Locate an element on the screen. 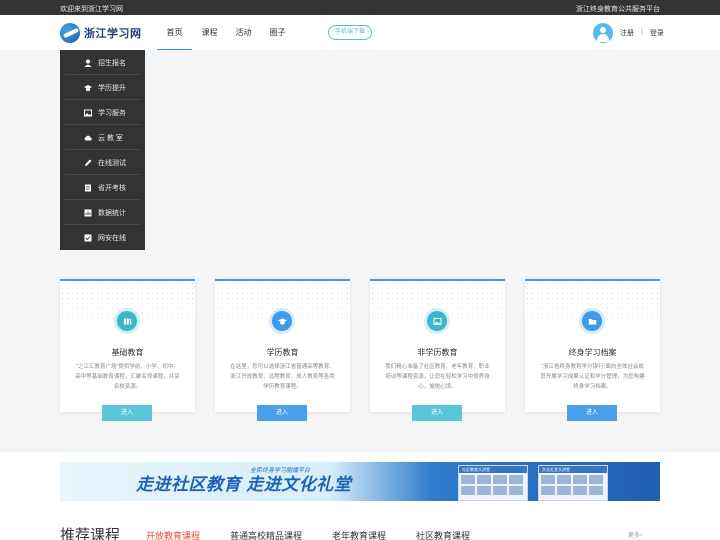 The height and width of the screenshot is (540, 720). card-title: 学历教育 is located at coordinates (282, 352).